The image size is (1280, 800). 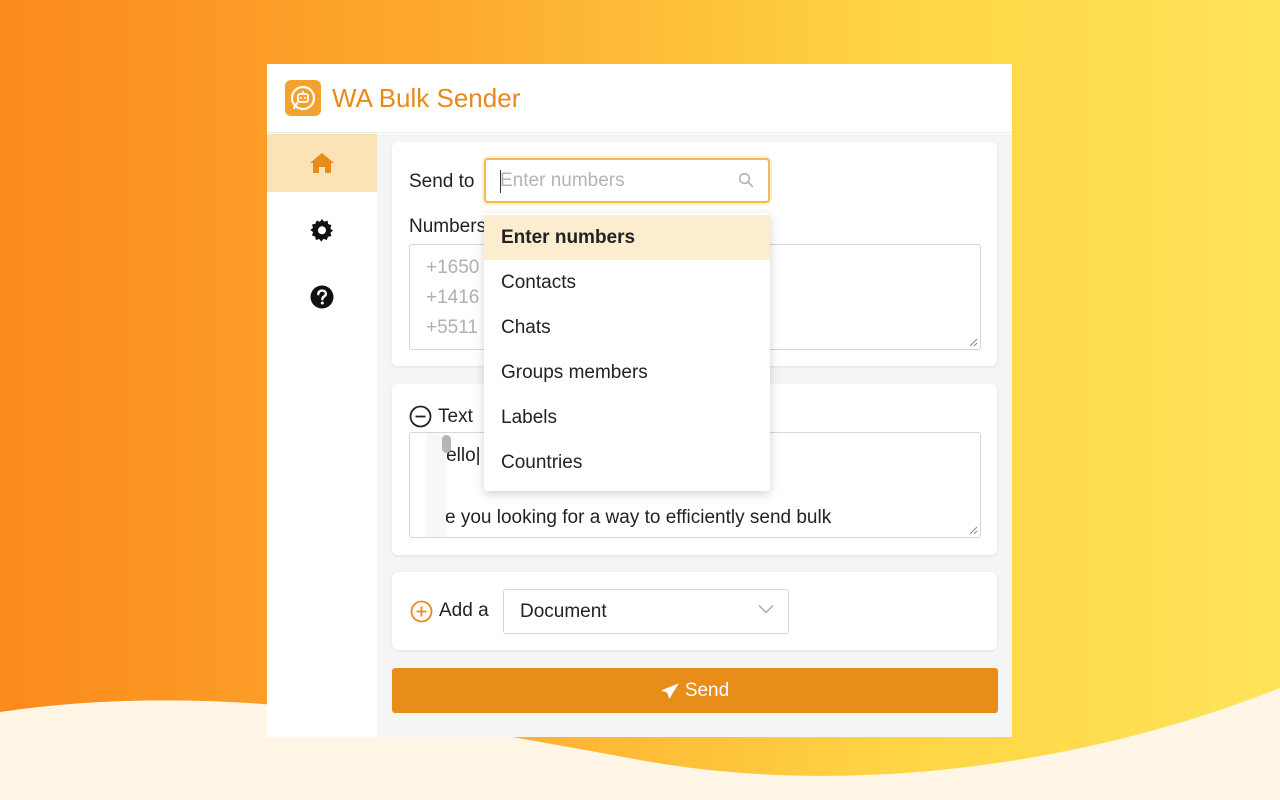 What do you see at coordinates (639, 98) in the screenshot?
I see `app-header: WA Bulk Sender` at bounding box center [639, 98].